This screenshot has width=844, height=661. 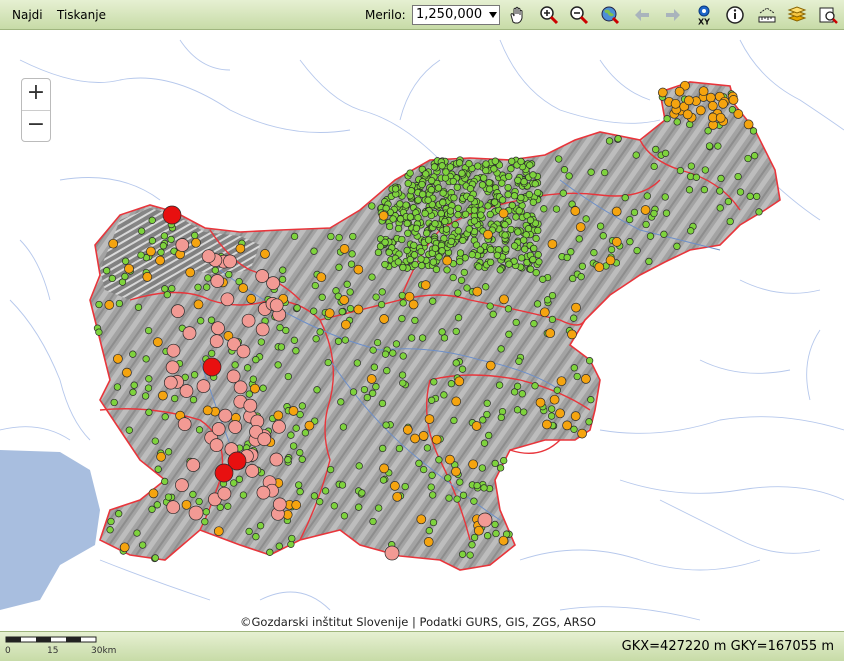 What do you see at coordinates (673, 15) in the screenshot?
I see `next-view-arrow-icon` at bounding box center [673, 15].